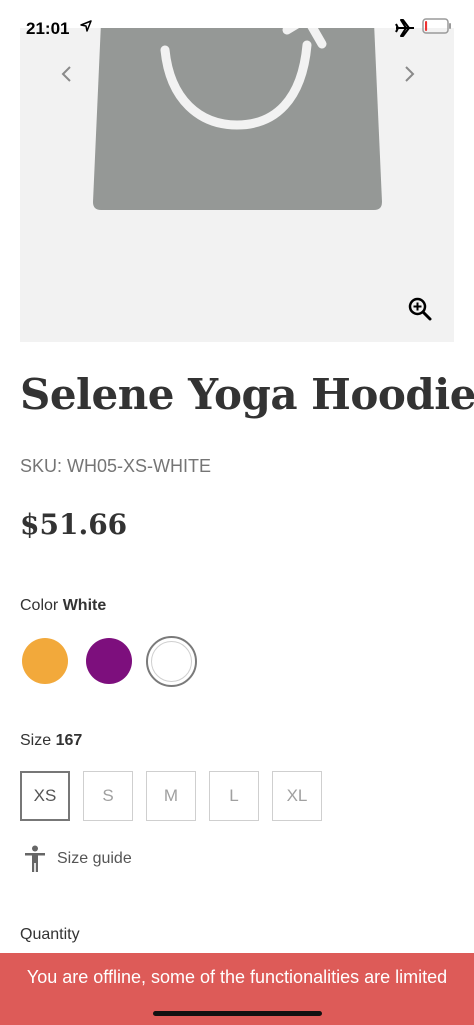 This screenshot has width=474, height=1025. What do you see at coordinates (45, 661) in the screenshot?
I see `color-swatch-orange` at bounding box center [45, 661].